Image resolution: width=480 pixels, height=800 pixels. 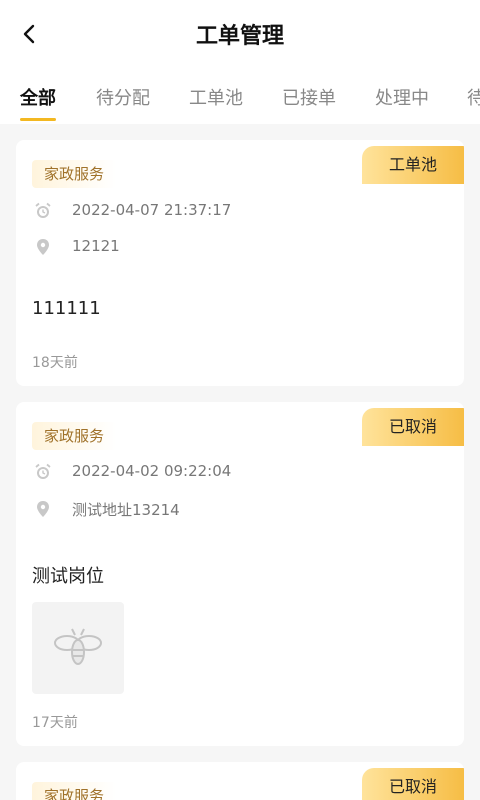 I want to click on tab-bar: 全部 待分配 工单池 已接单 处理中 待, so click(x=240, y=100).